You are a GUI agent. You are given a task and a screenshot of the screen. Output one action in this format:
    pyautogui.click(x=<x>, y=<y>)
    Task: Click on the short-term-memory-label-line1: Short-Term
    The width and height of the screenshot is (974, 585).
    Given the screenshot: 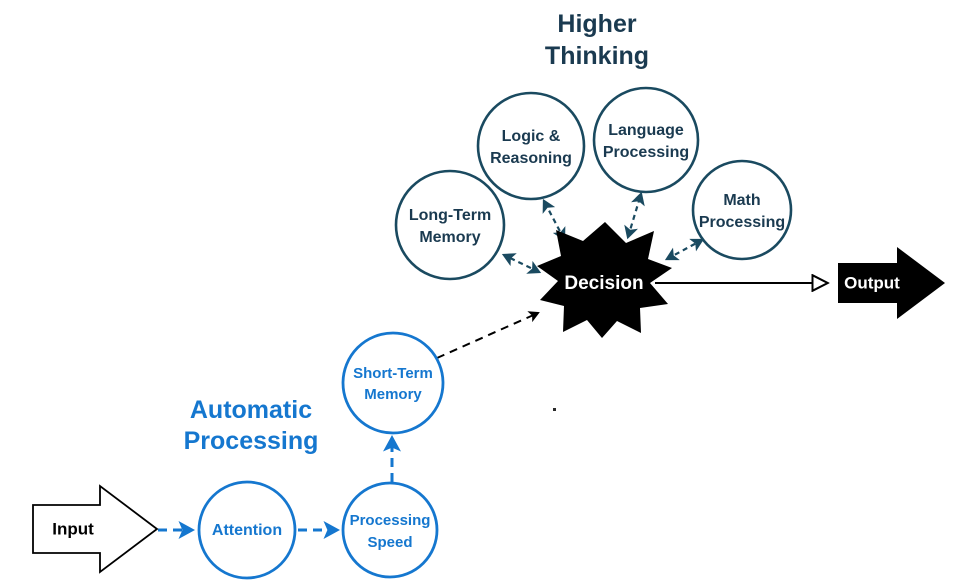 What is the action you would take?
    pyautogui.click(x=393, y=373)
    